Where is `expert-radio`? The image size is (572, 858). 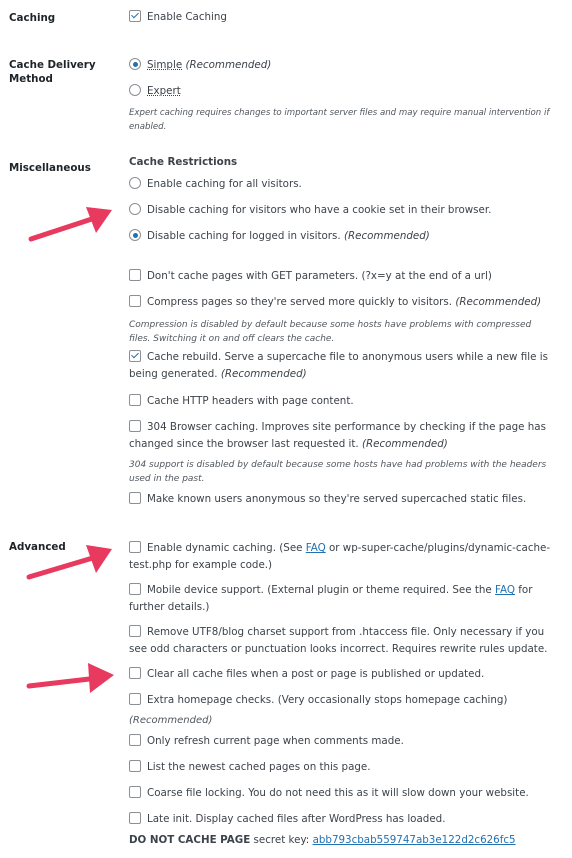 expert-radio is located at coordinates (135, 90).